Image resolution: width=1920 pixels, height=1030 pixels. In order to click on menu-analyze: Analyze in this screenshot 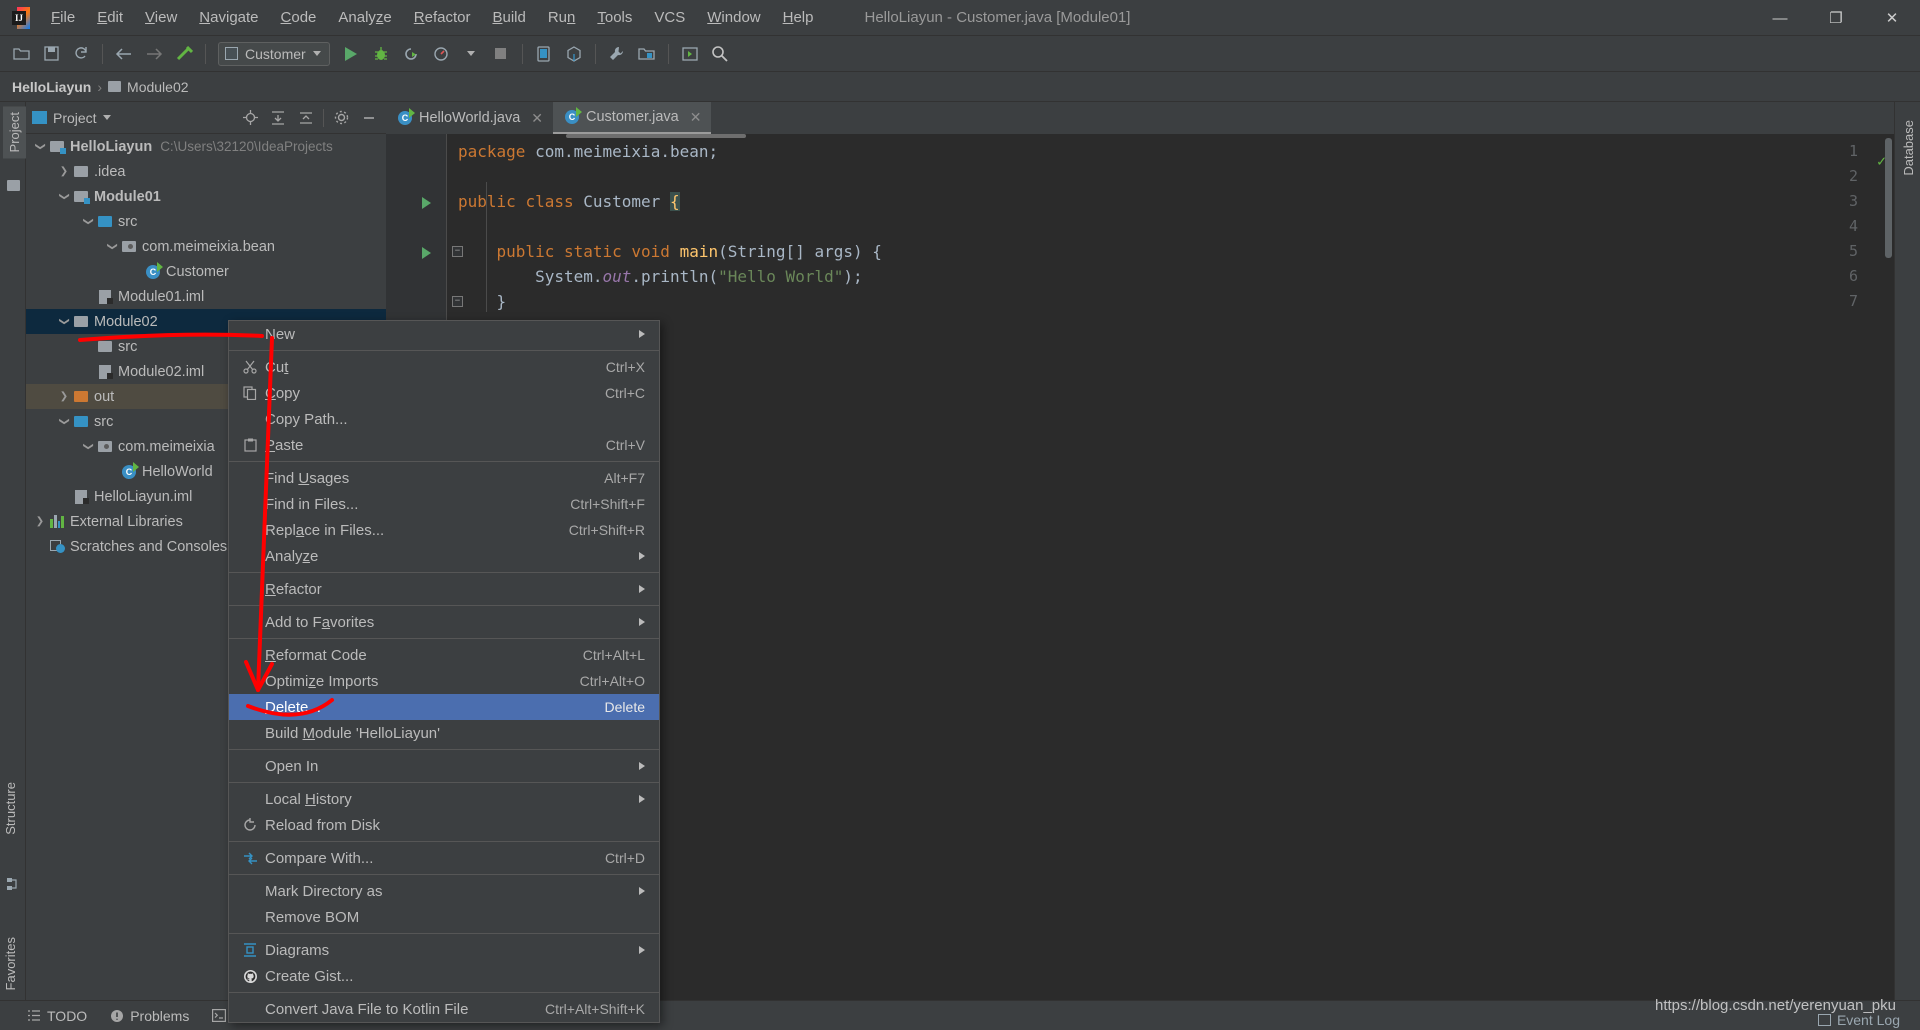, I will do `click(364, 17)`.